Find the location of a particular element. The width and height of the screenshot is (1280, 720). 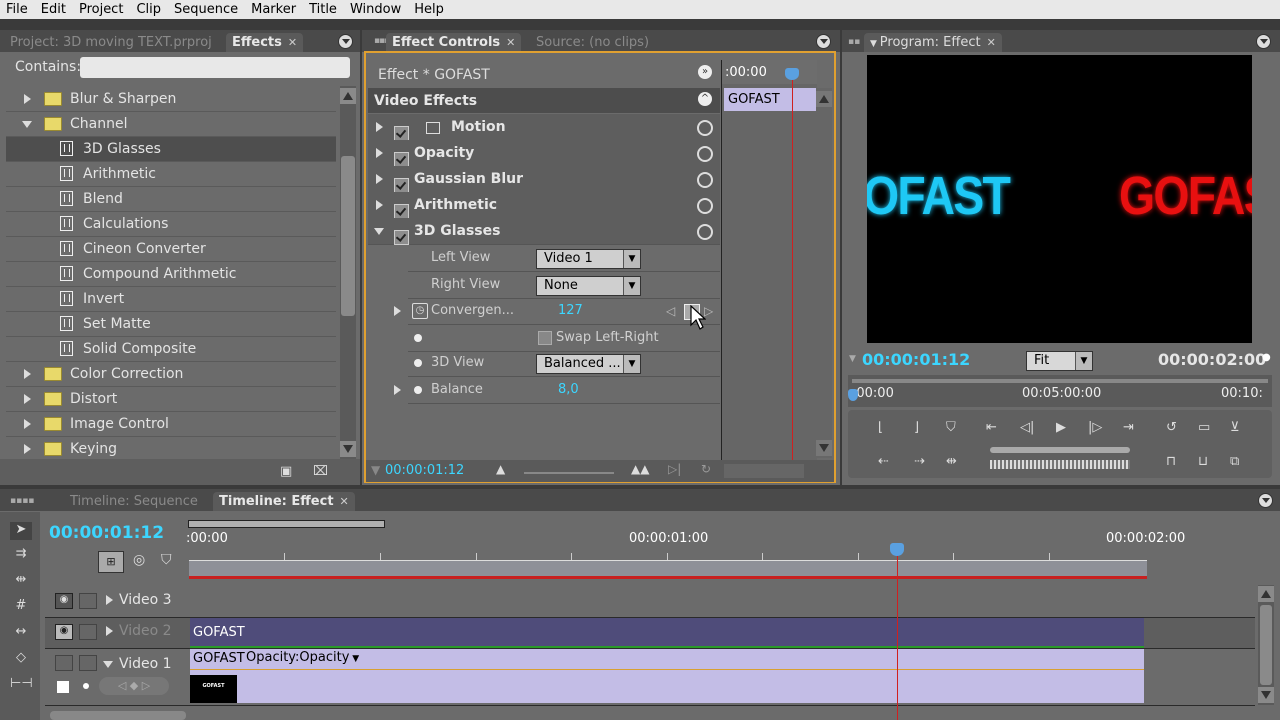

effect-row-3d-glasses: 3D Glasses is located at coordinates (544, 231).